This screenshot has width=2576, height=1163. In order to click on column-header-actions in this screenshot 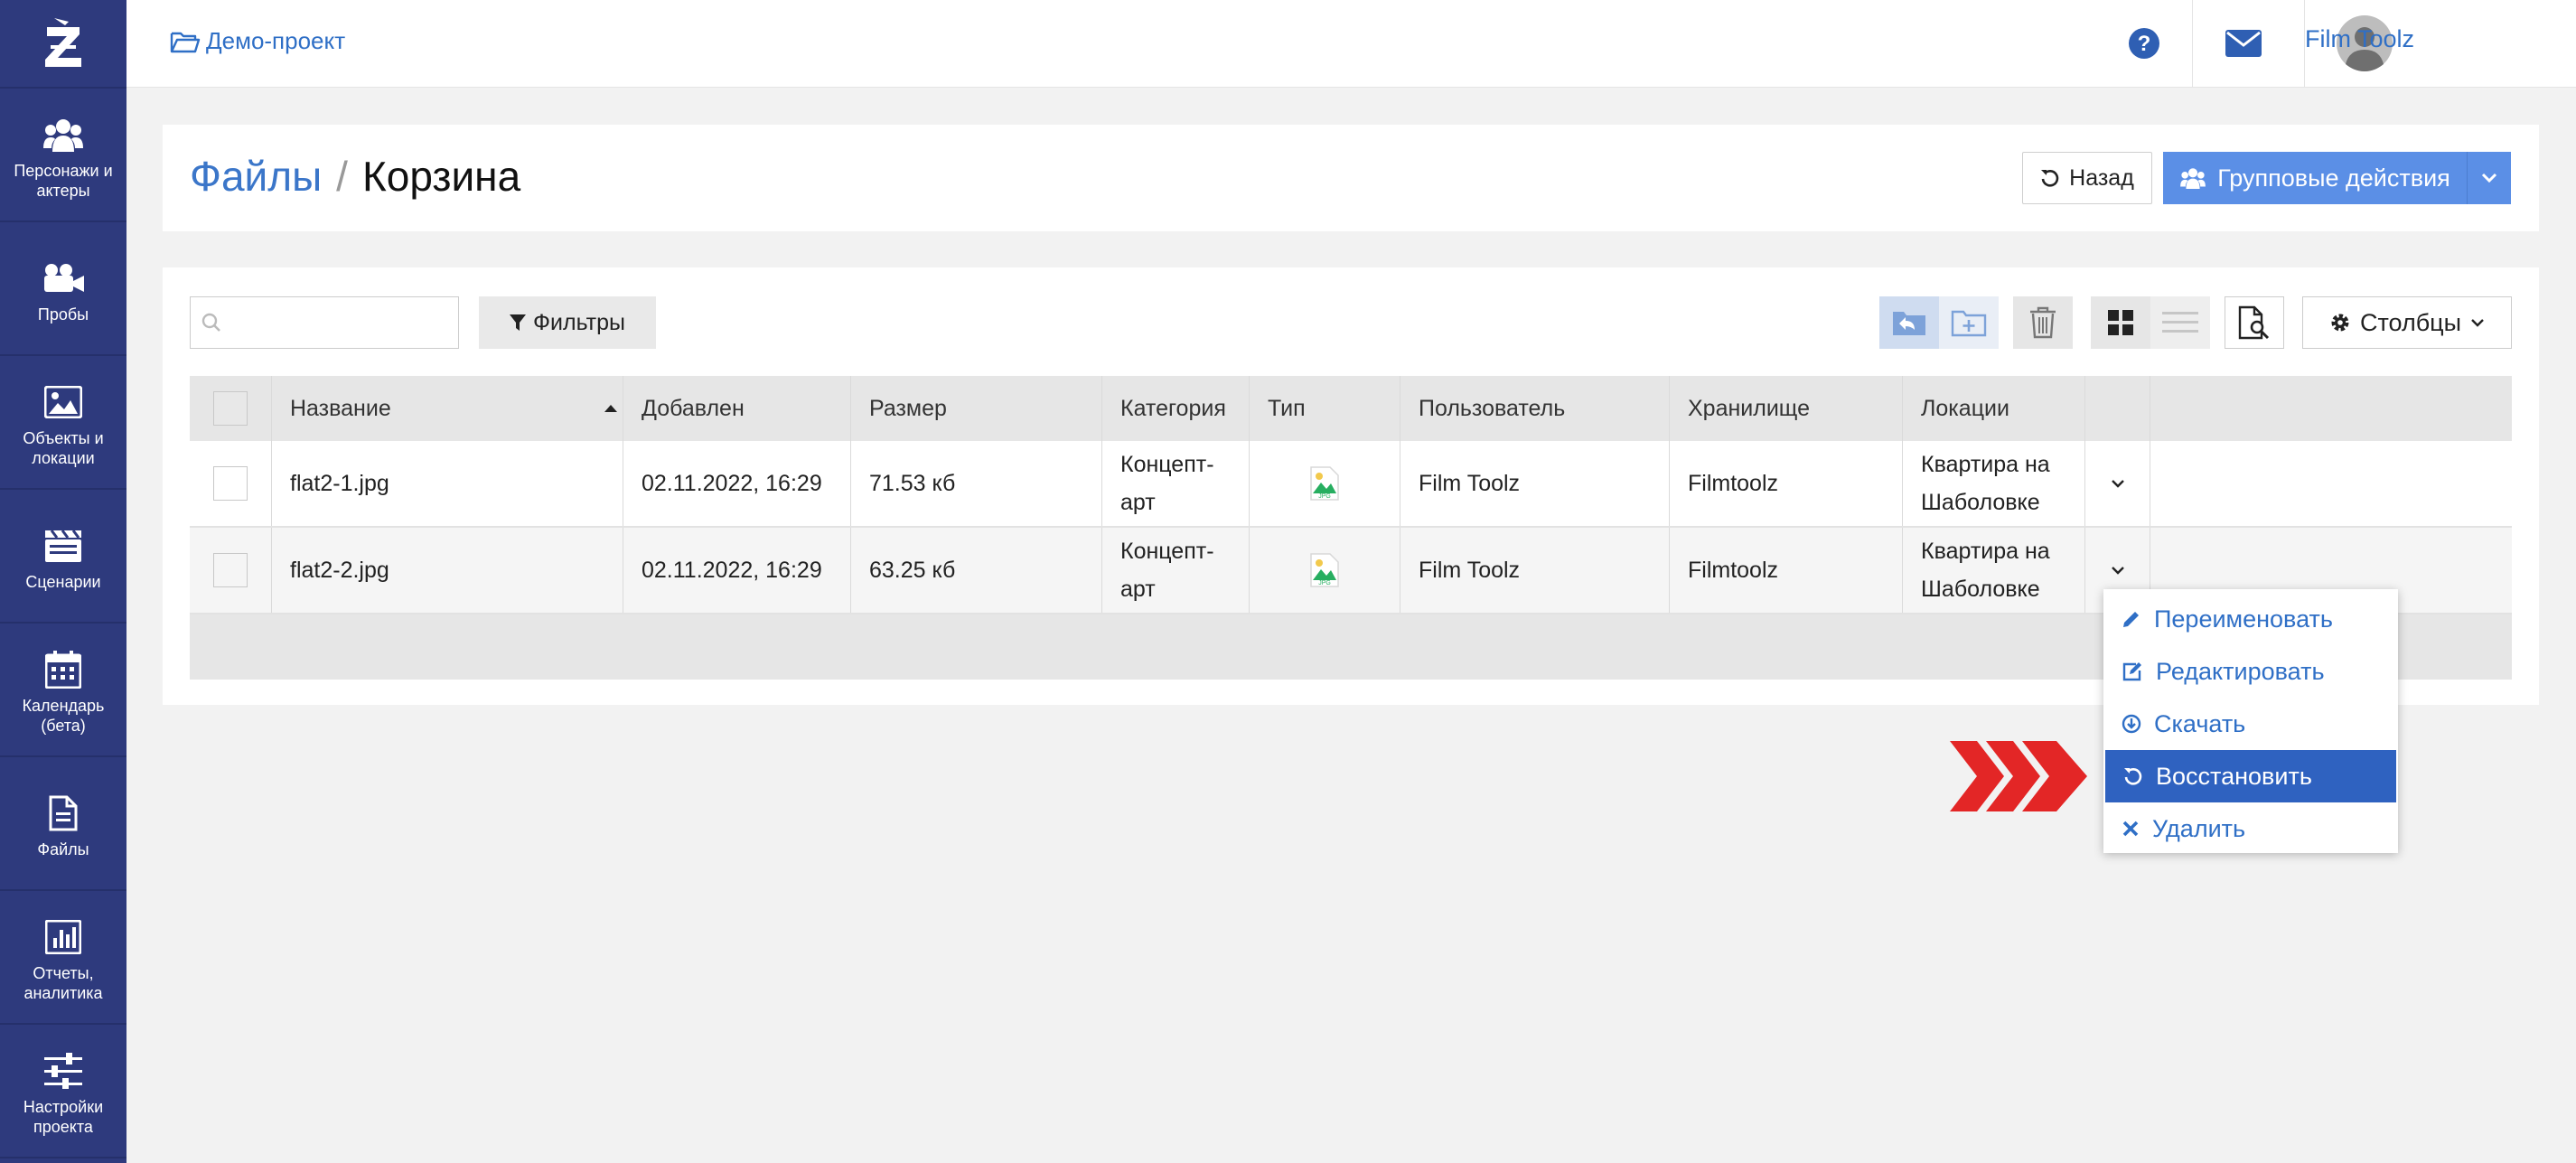, I will do `click(2117, 408)`.